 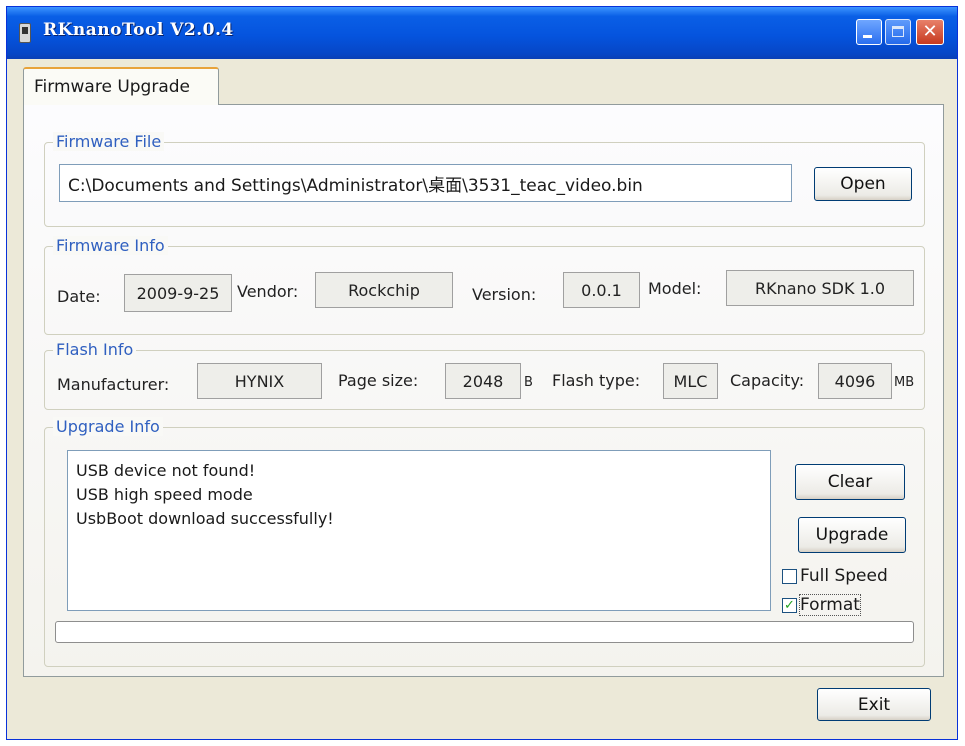 What do you see at coordinates (259, 381) in the screenshot?
I see `manufacturer-value: HYNIX` at bounding box center [259, 381].